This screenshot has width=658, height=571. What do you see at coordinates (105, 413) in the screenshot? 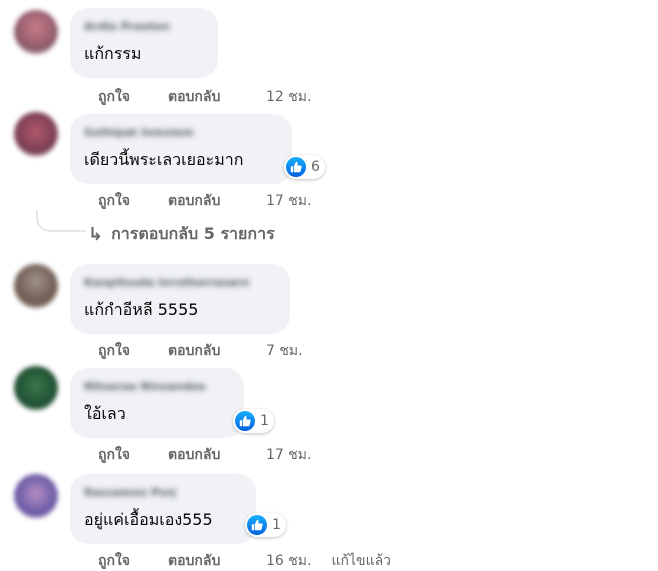
I see `comment-text: ใอ้เลว` at bounding box center [105, 413].